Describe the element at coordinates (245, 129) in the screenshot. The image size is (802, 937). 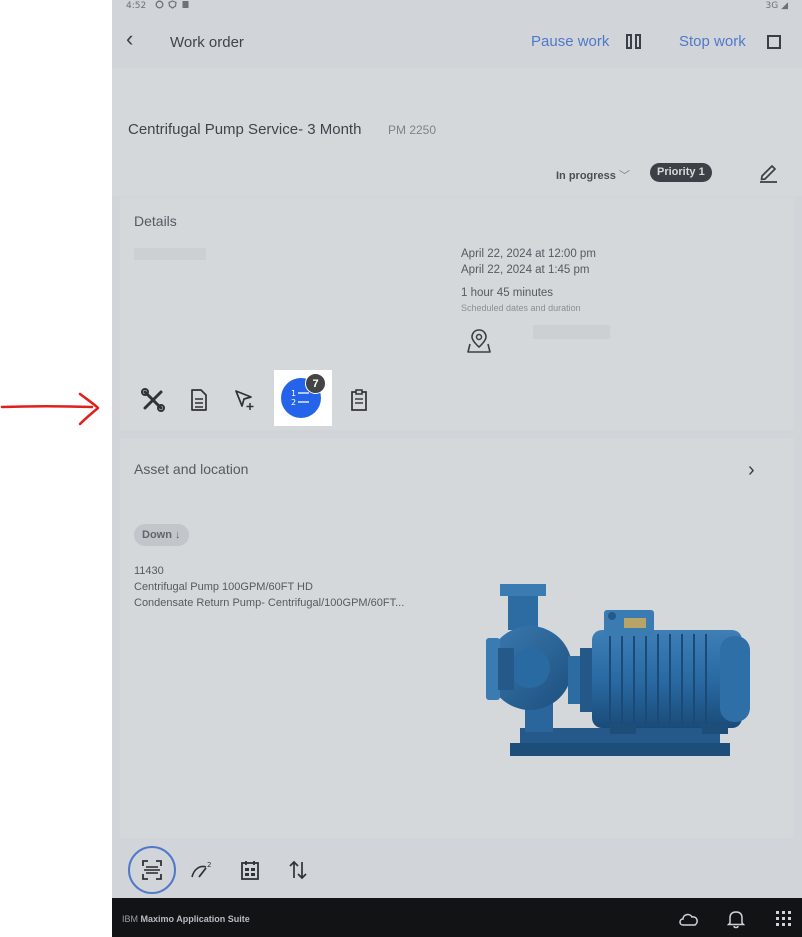
I see `work-order-title: Centrifugal Pump Service- 3 Month` at that location.